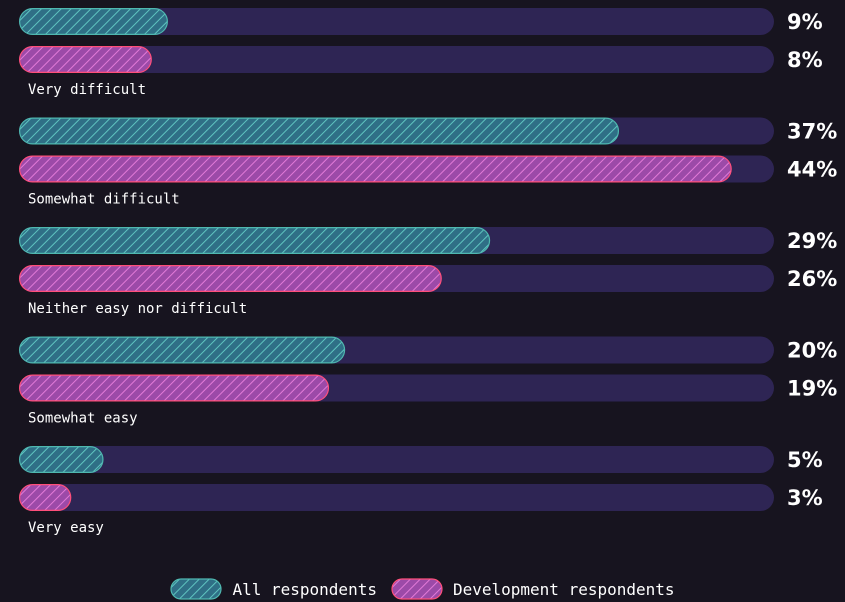 This screenshot has width=845, height=602. I want to click on data-label-dev-very-difficult: 8%, so click(805, 60).